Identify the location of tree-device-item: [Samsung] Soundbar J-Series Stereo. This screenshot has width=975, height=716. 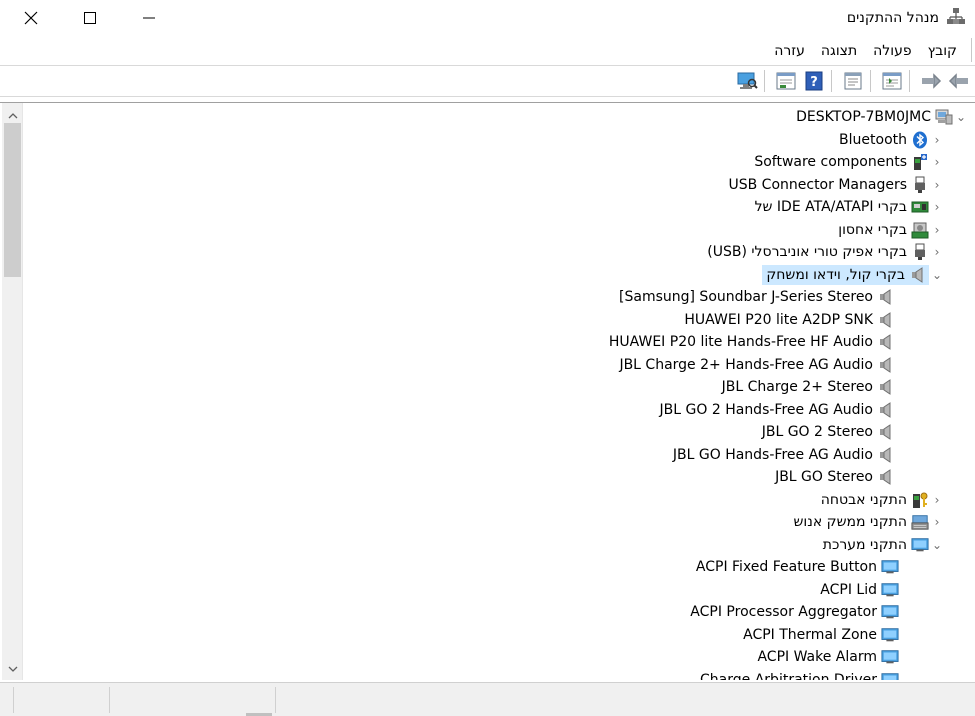
(757, 297).